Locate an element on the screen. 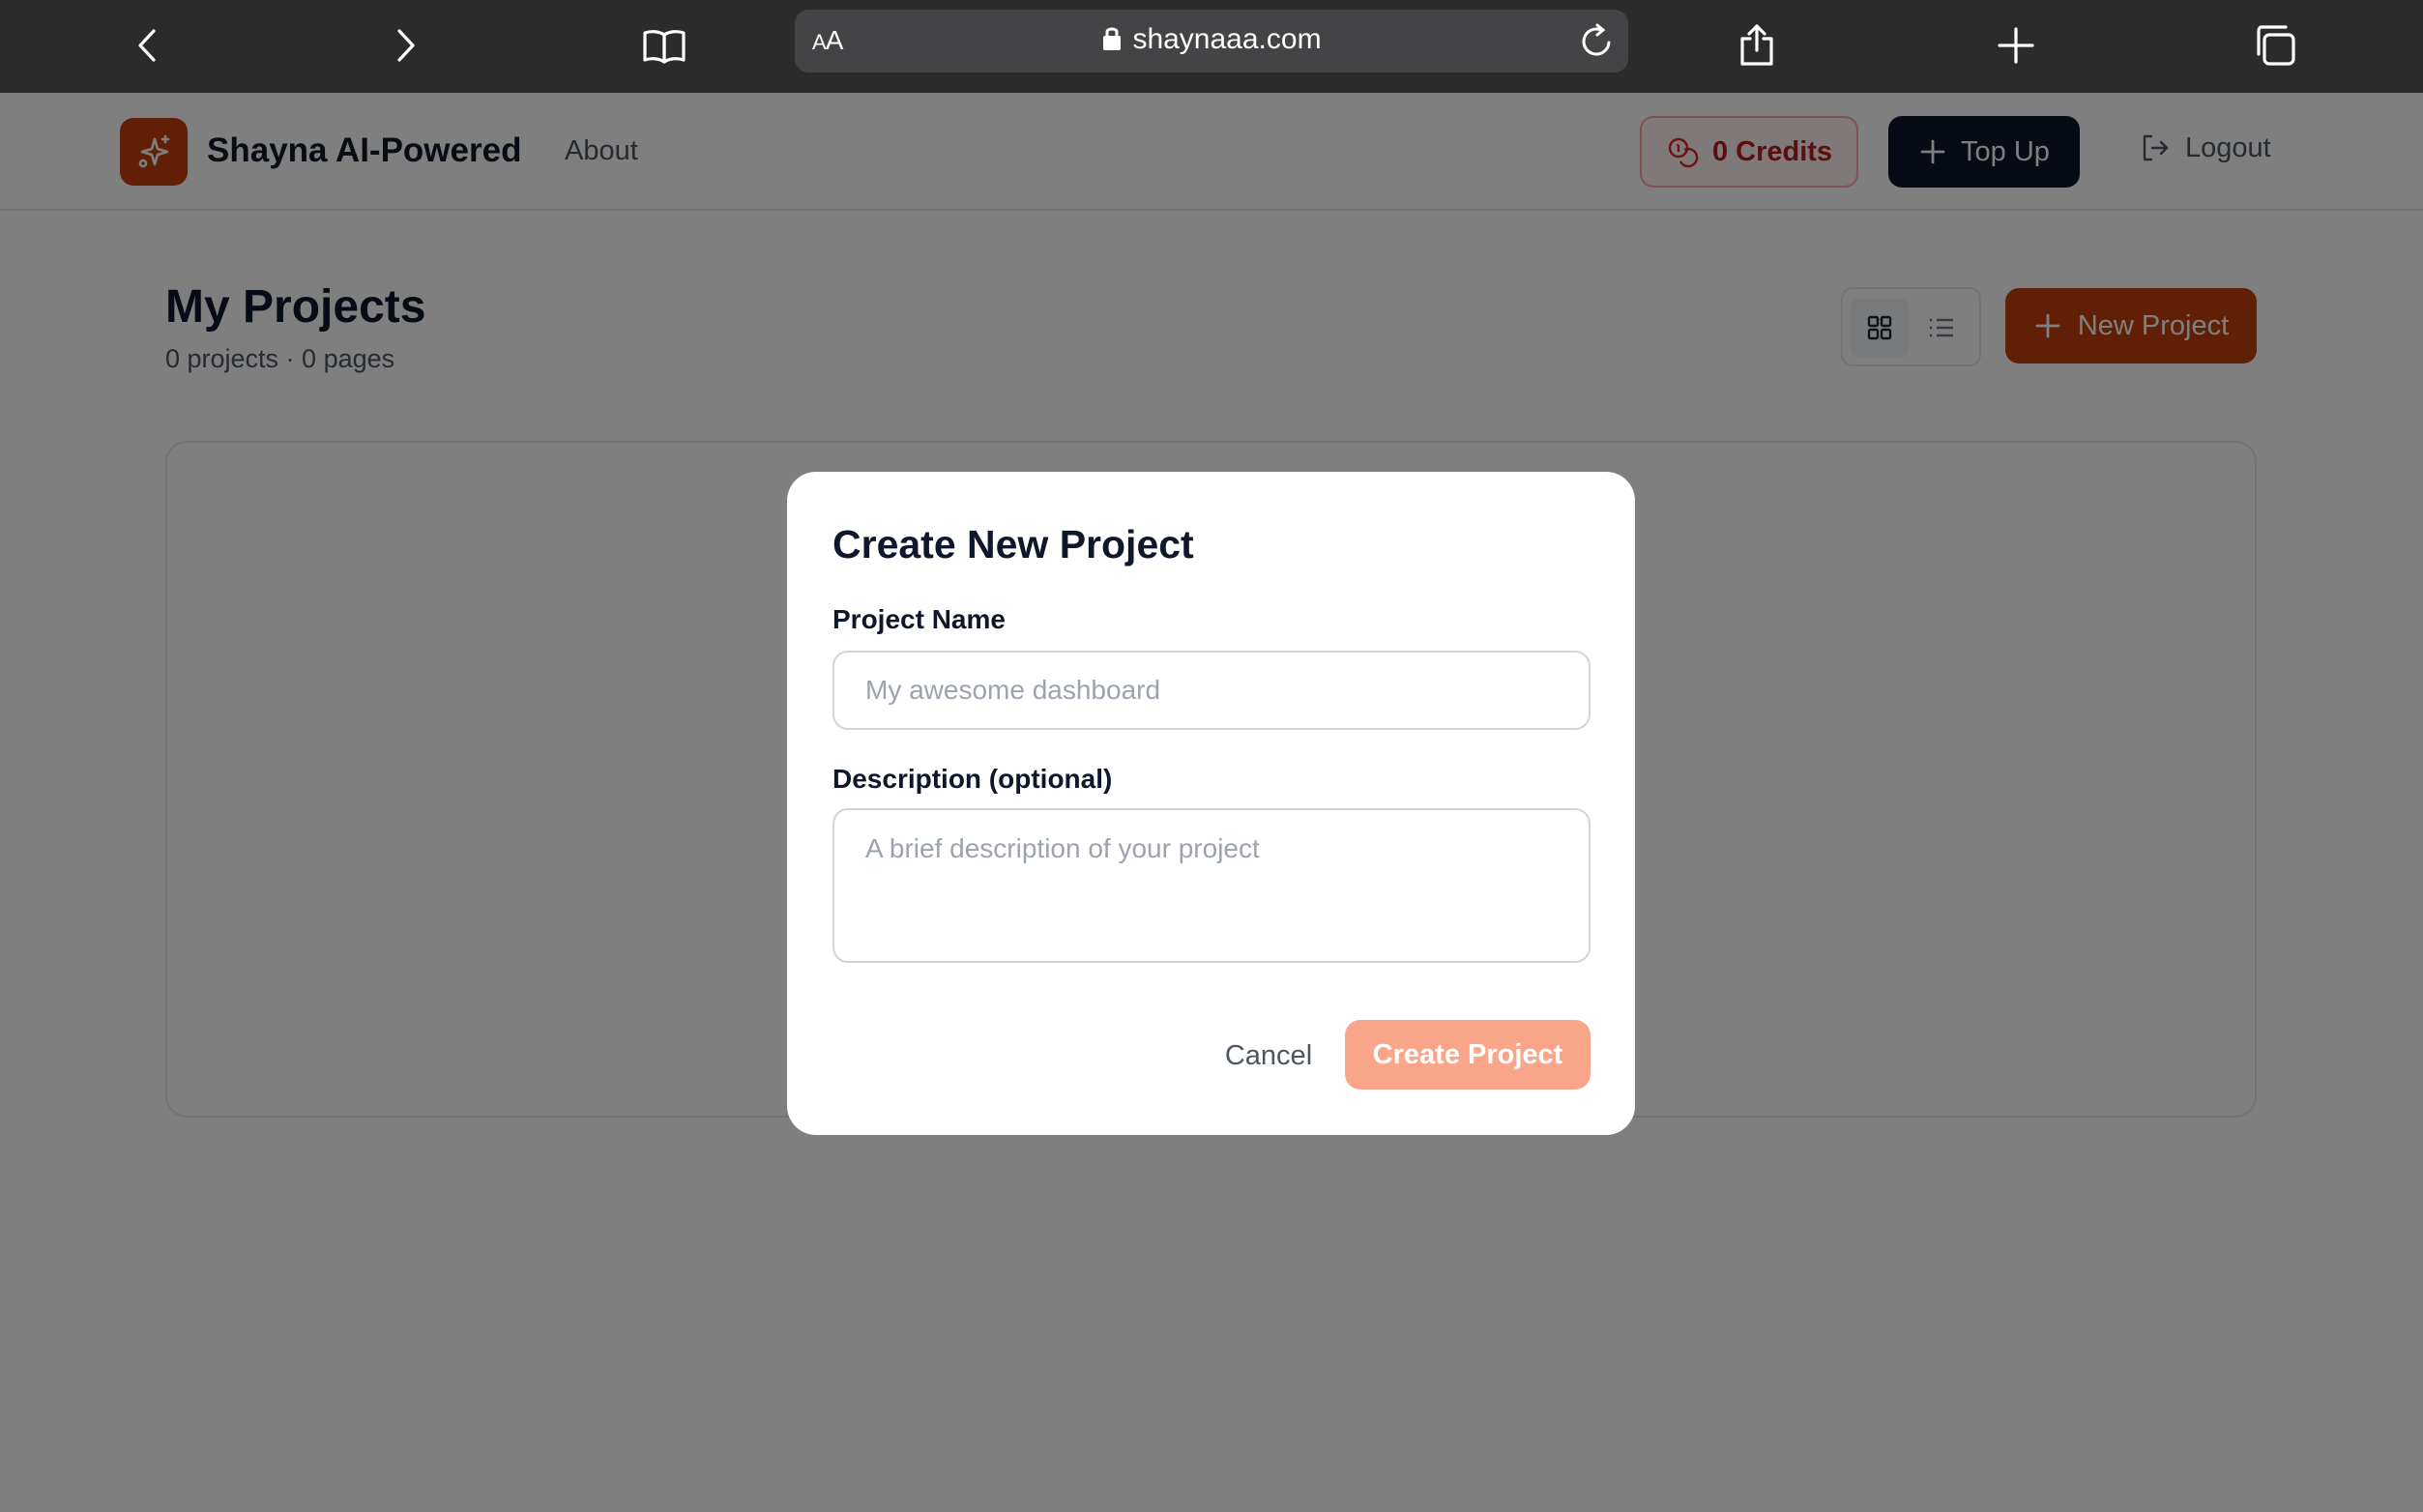  back-arrow-icon is located at coordinates (148, 45).